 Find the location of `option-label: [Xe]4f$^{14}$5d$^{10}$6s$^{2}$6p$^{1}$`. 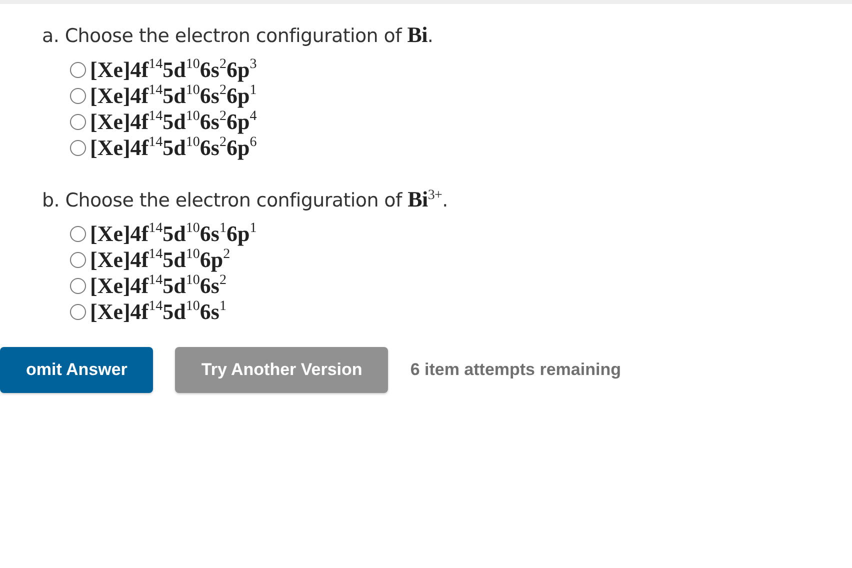

option-label: [Xe]4f$^{14}$5d$^{10}$6s$^{2}$6p$^{1}$ is located at coordinates (173, 96).